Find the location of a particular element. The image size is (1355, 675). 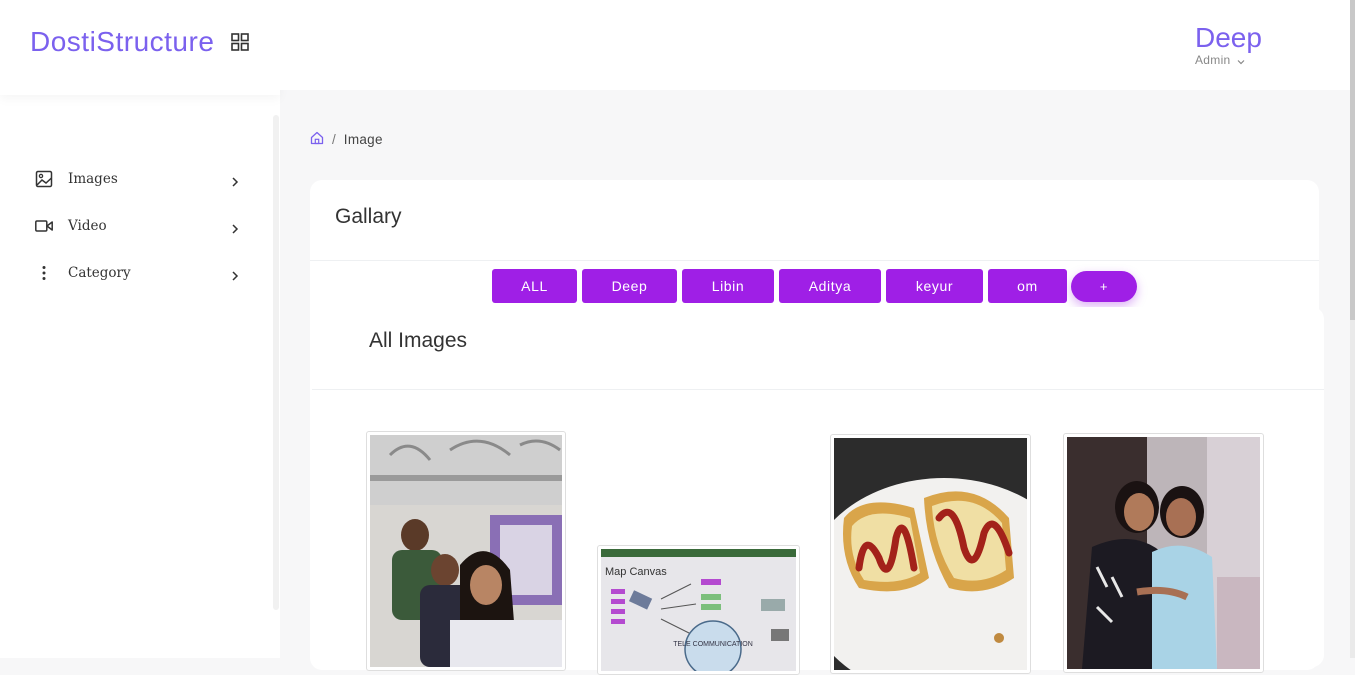

map-canvas-subtext: TELE COMMUNICATION is located at coordinates (713, 644).